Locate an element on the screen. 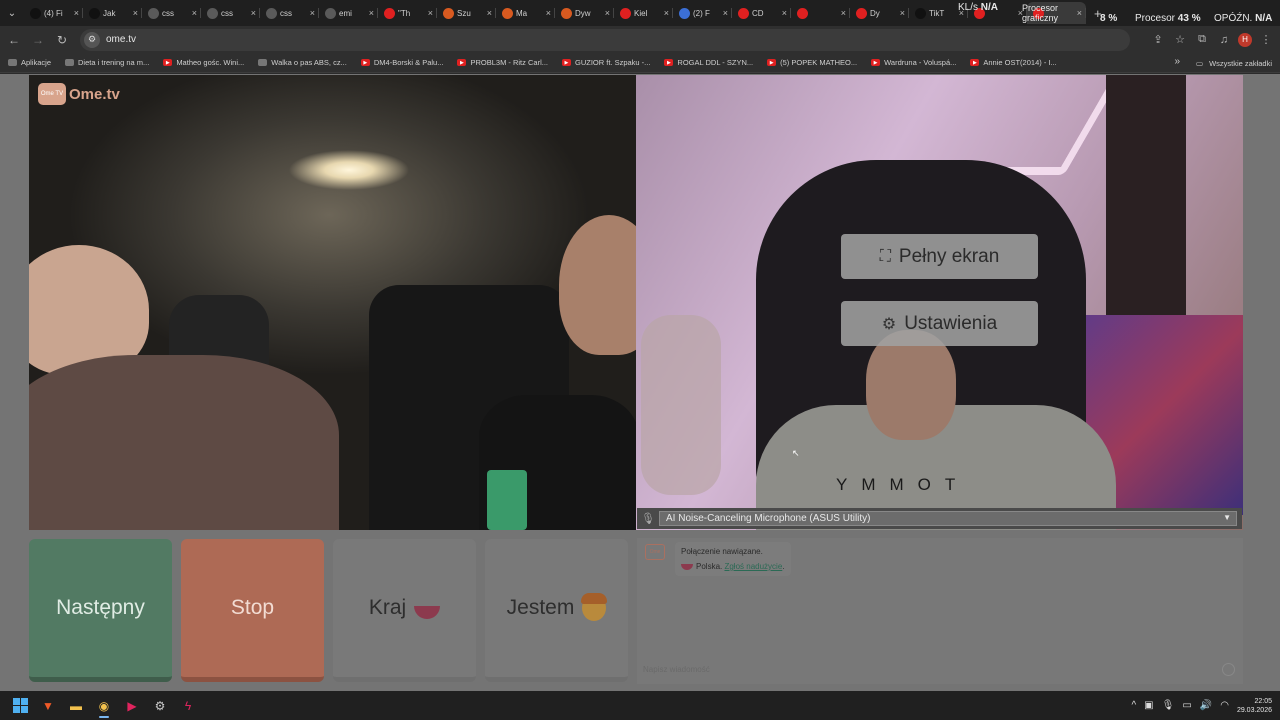 The image size is (1280, 720). site-info-icon: ⚙ is located at coordinates (92, 39).